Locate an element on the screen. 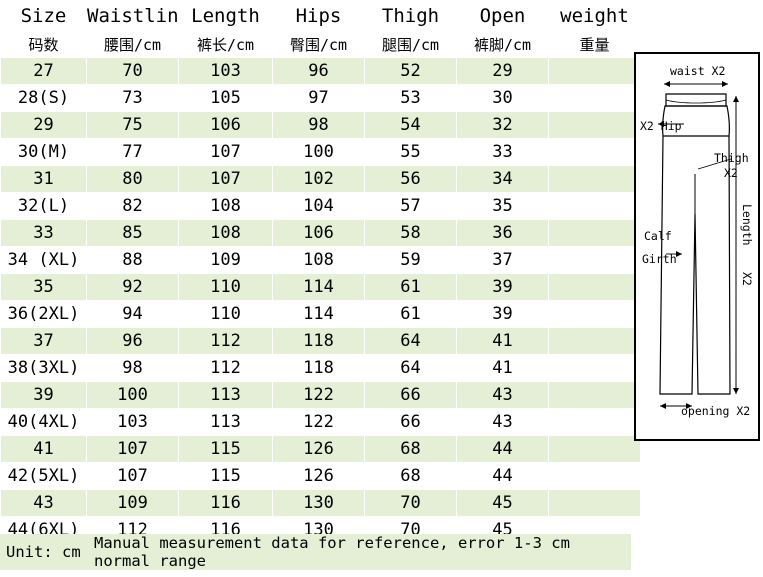 The image size is (763, 577). cell-length: 106 is located at coordinates (225, 125).